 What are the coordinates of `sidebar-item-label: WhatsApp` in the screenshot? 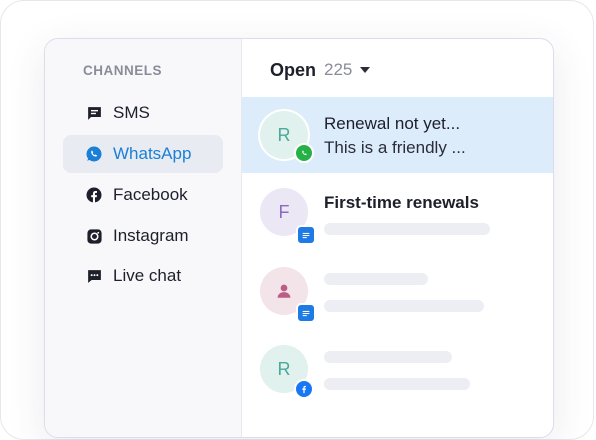 It's located at (152, 153).